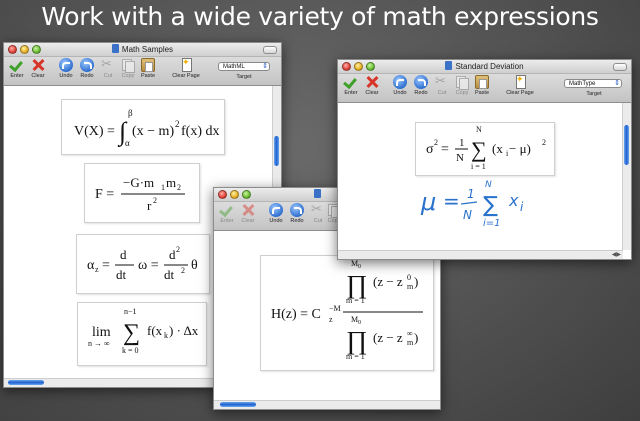 The height and width of the screenshot is (421, 640). What do you see at coordinates (478, 166) in the screenshot?
I see `eq-text: i = 1` at bounding box center [478, 166].